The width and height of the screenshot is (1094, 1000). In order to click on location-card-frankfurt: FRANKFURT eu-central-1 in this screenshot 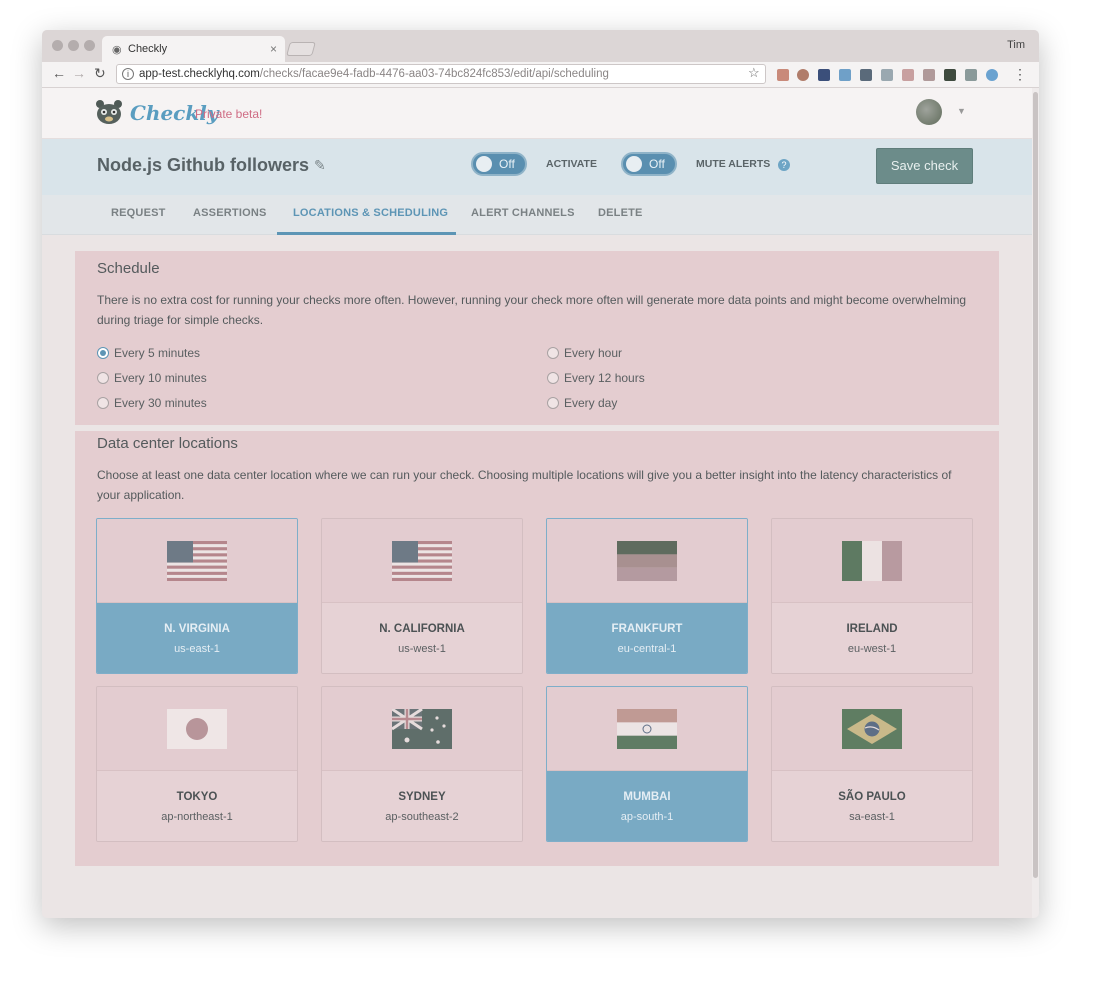, I will do `click(647, 596)`.